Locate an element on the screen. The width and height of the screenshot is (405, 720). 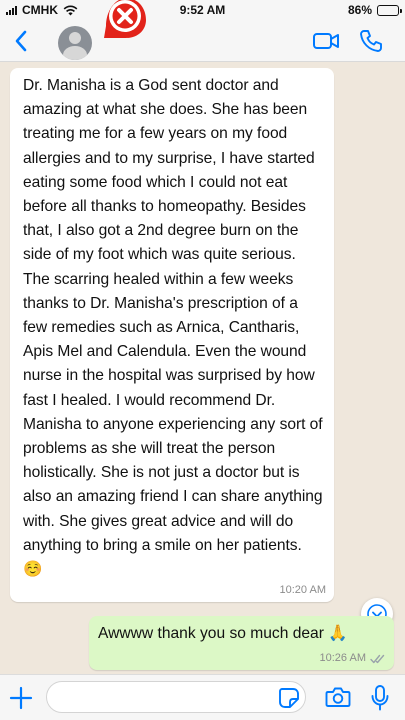
message-time: 10:26 AM is located at coordinates (342, 658).